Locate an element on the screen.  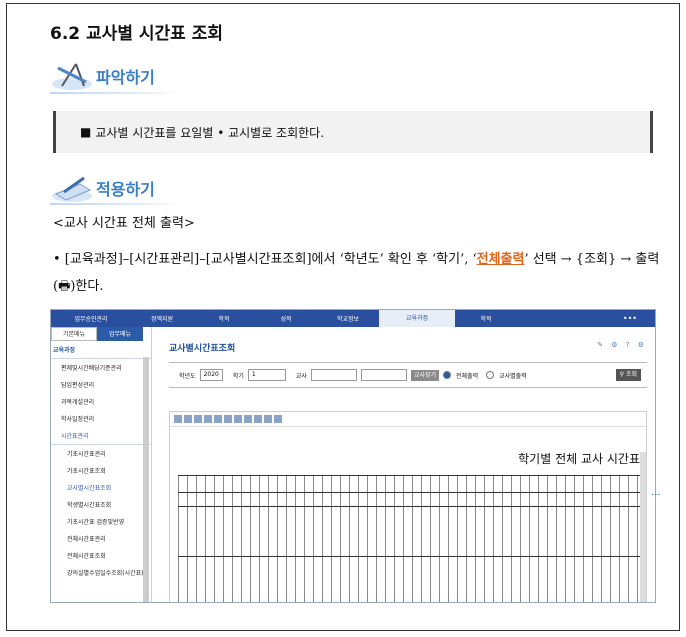
tab-basic-menu: 기본메뉴 is located at coordinates (74, 334).